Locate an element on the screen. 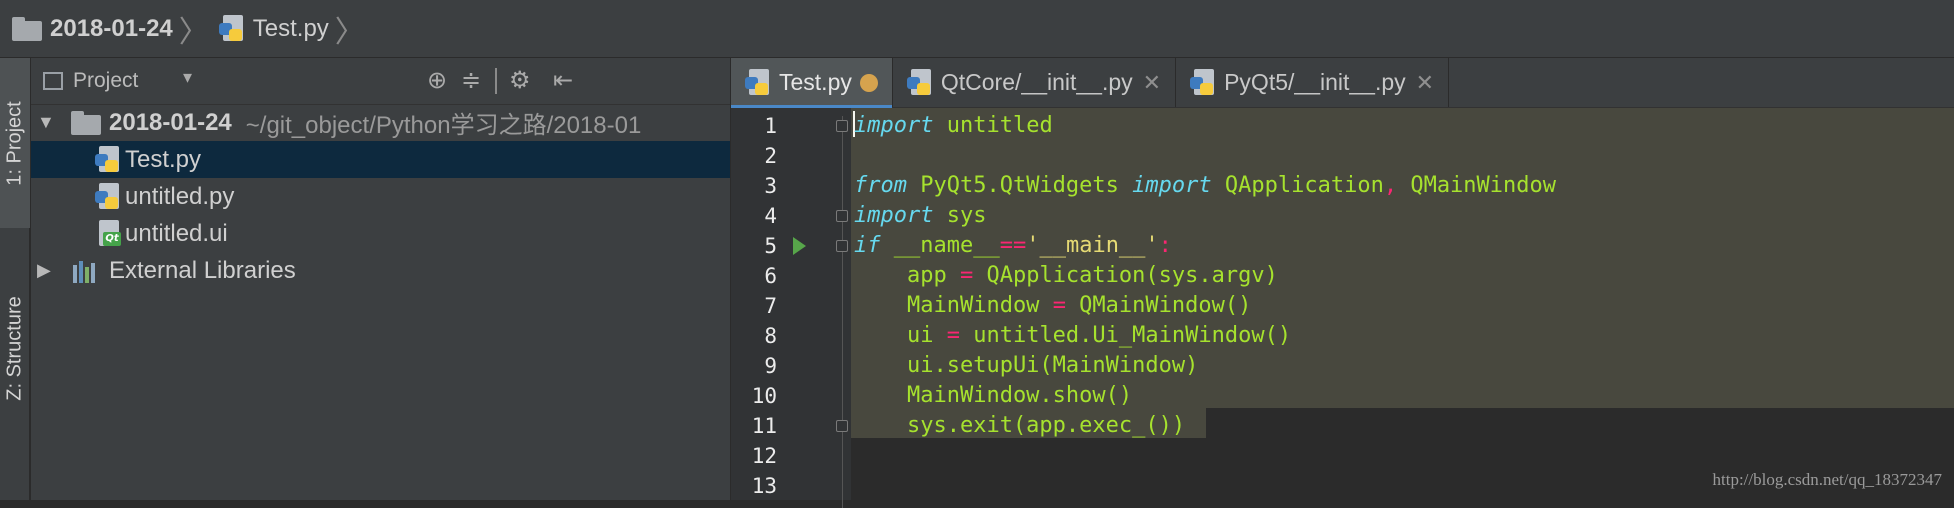 Image resolution: width=1954 pixels, height=508 pixels. tab-pyqt5-init: PyQt5/__init__.py ✕ is located at coordinates (1313, 82).